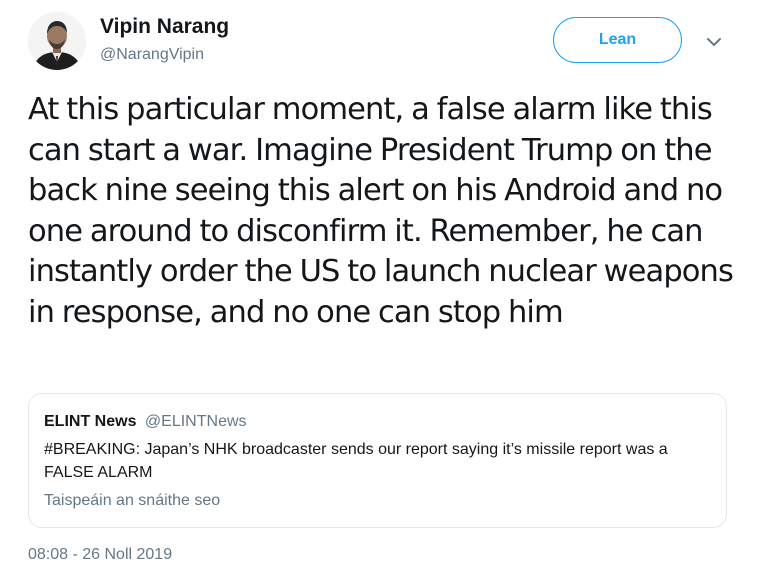  Describe the element at coordinates (132, 501) in the screenshot. I see `show-thread-link: Taispeáin an snáithe seo` at that location.